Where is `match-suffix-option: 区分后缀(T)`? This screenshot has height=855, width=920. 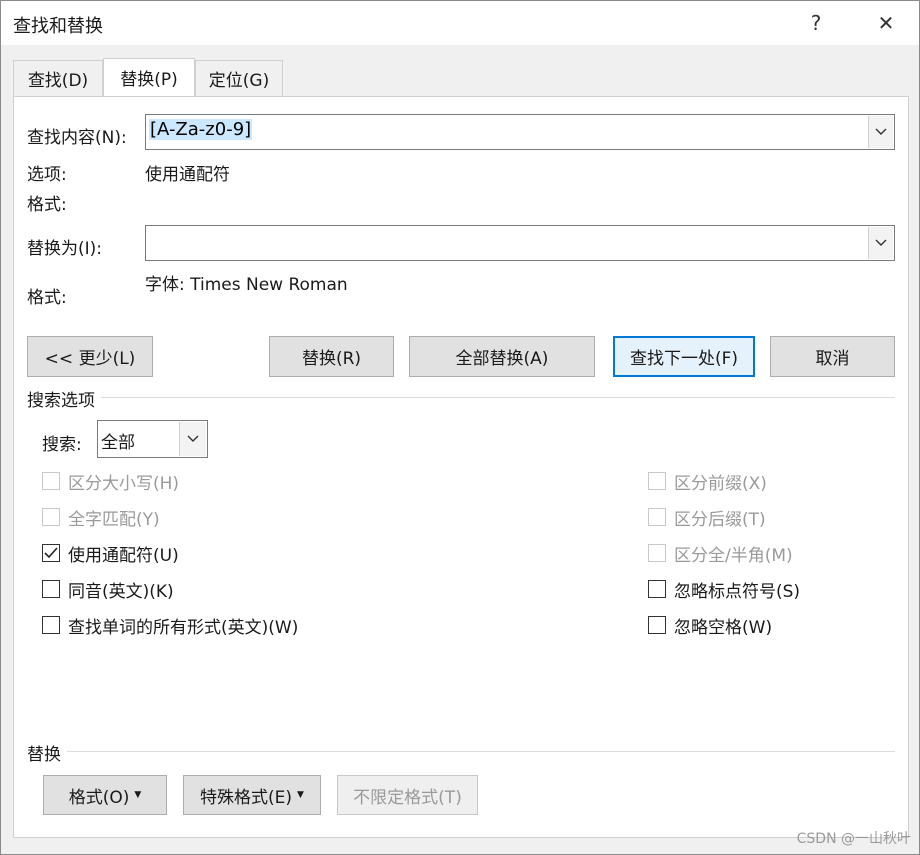 match-suffix-option: 区分后缀(T) is located at coordinates (707, 518).